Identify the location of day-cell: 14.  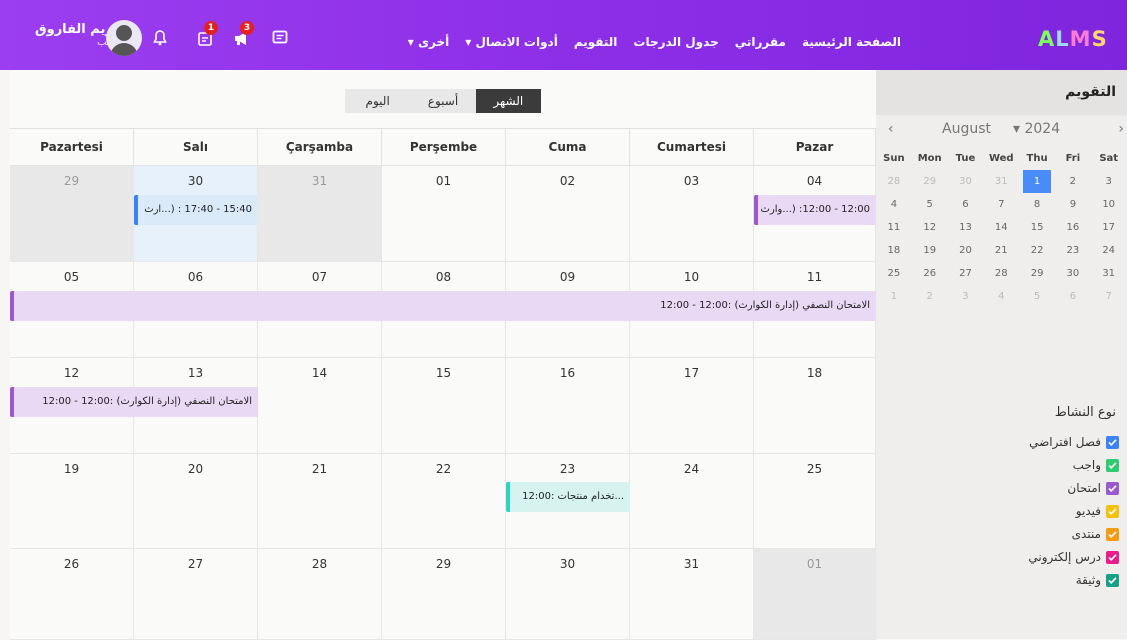
(320, 406).